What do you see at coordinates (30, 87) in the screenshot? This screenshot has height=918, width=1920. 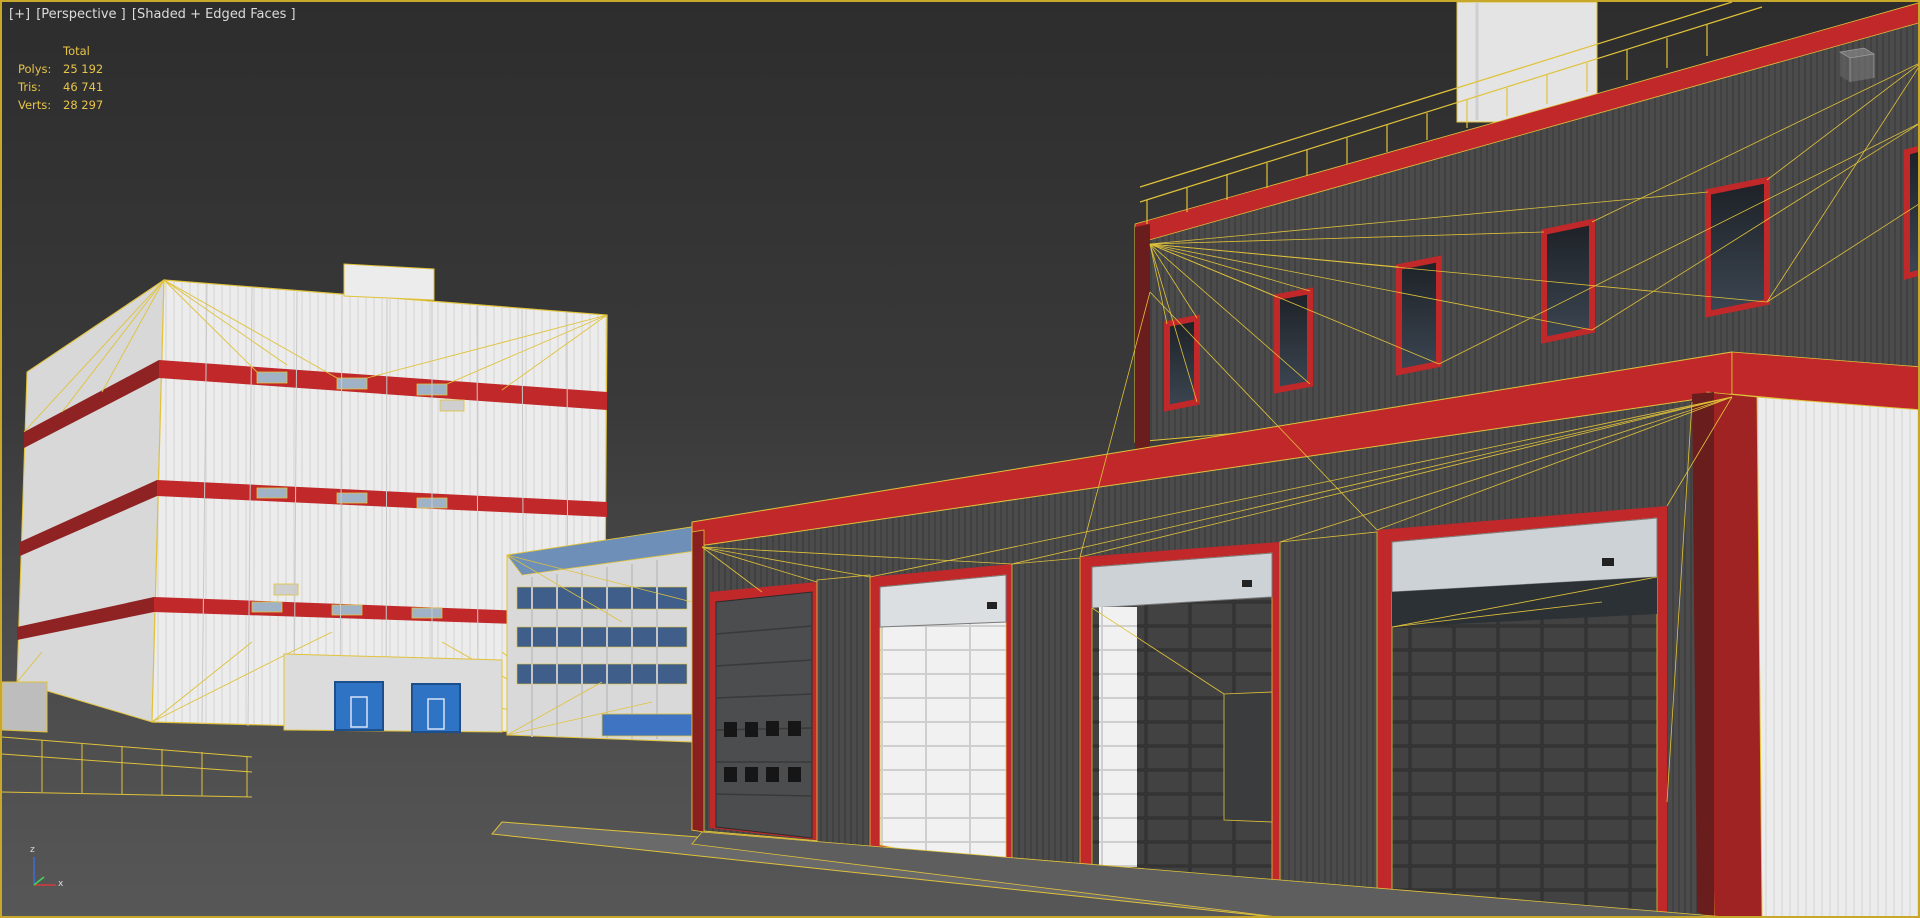 I see `stats-label: Tris:` at bounding box center [30, 87].